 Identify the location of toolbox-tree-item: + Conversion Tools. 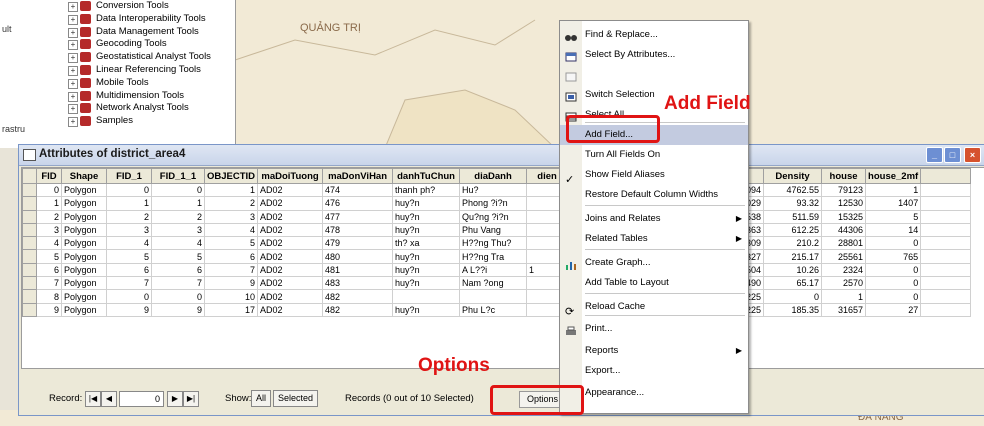
(148, 6).